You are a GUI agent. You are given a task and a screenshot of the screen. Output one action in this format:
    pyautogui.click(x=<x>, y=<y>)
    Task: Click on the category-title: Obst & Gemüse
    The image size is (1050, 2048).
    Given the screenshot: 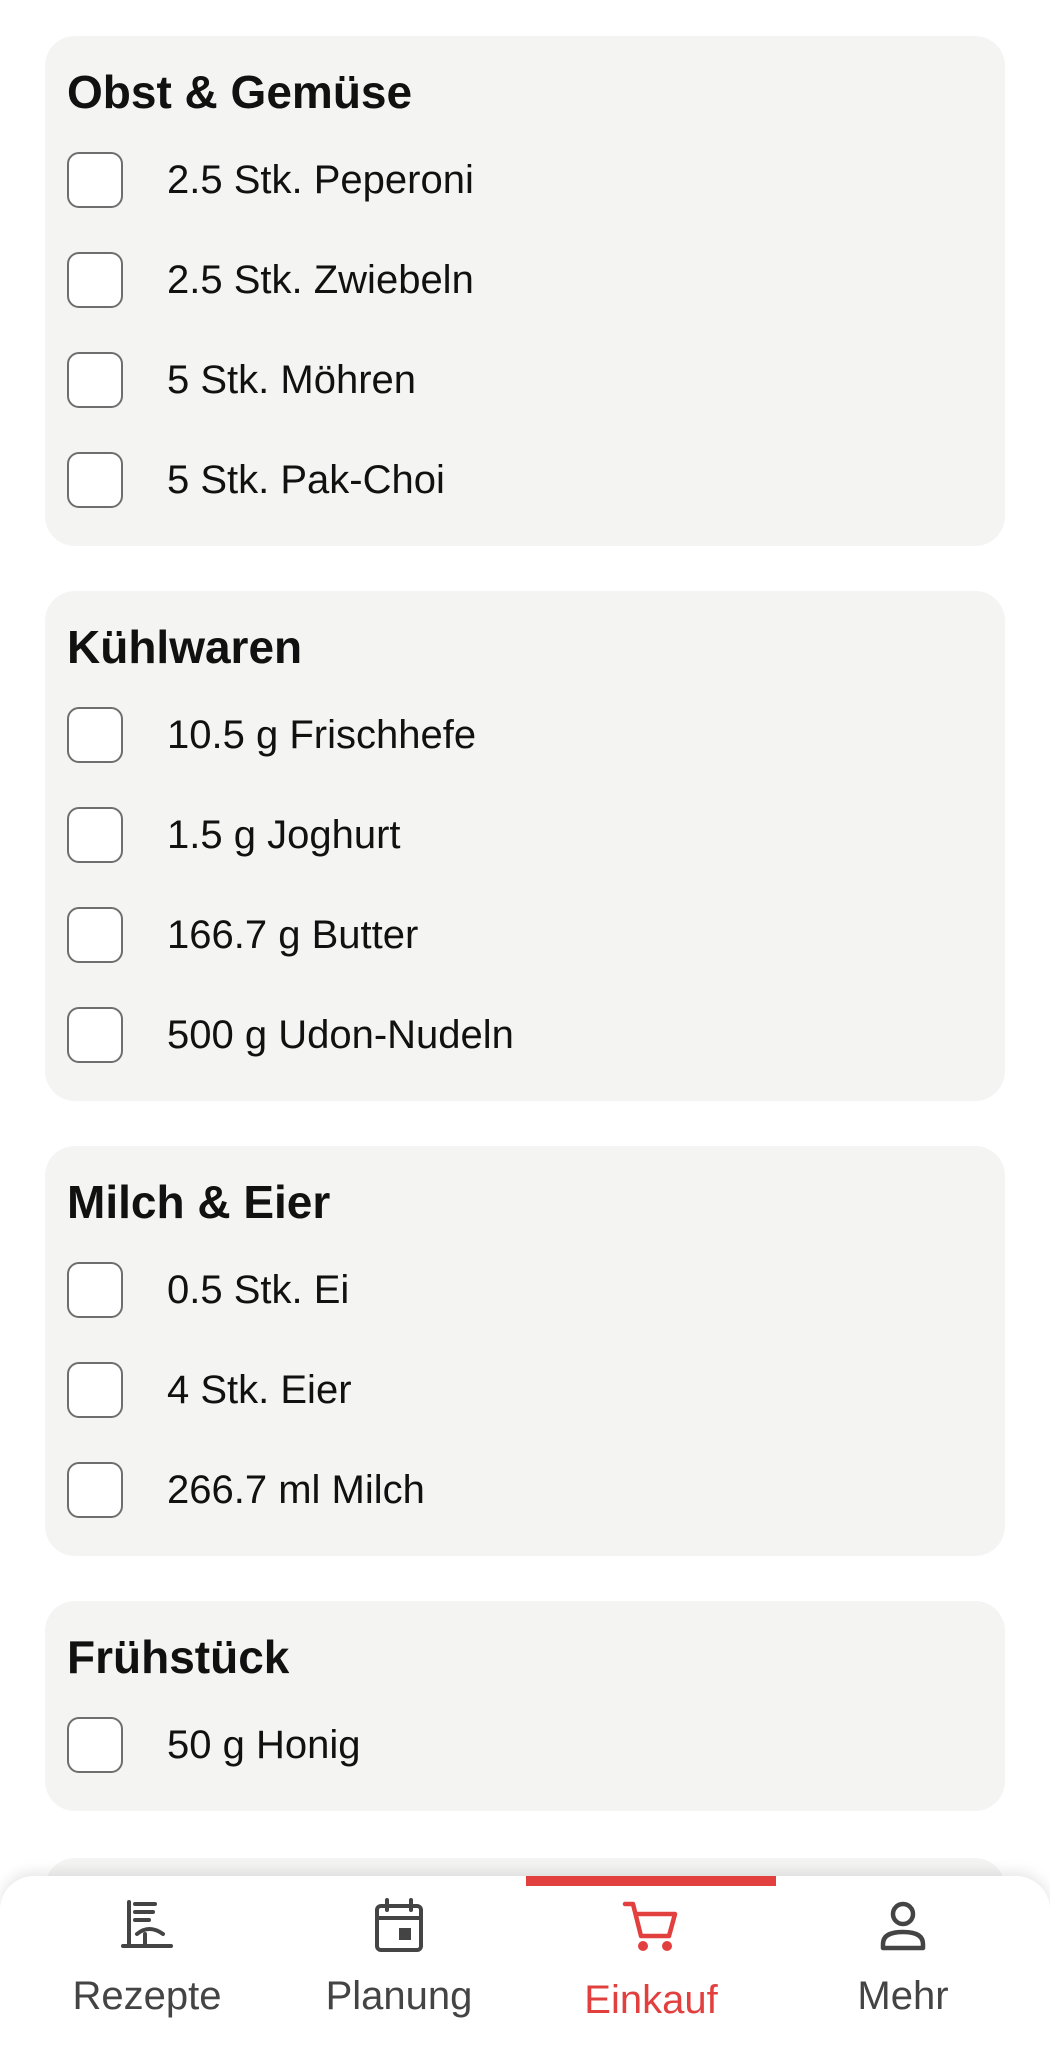 What is the action you would take?
    pyautogui.click(x=240, y=92)
    